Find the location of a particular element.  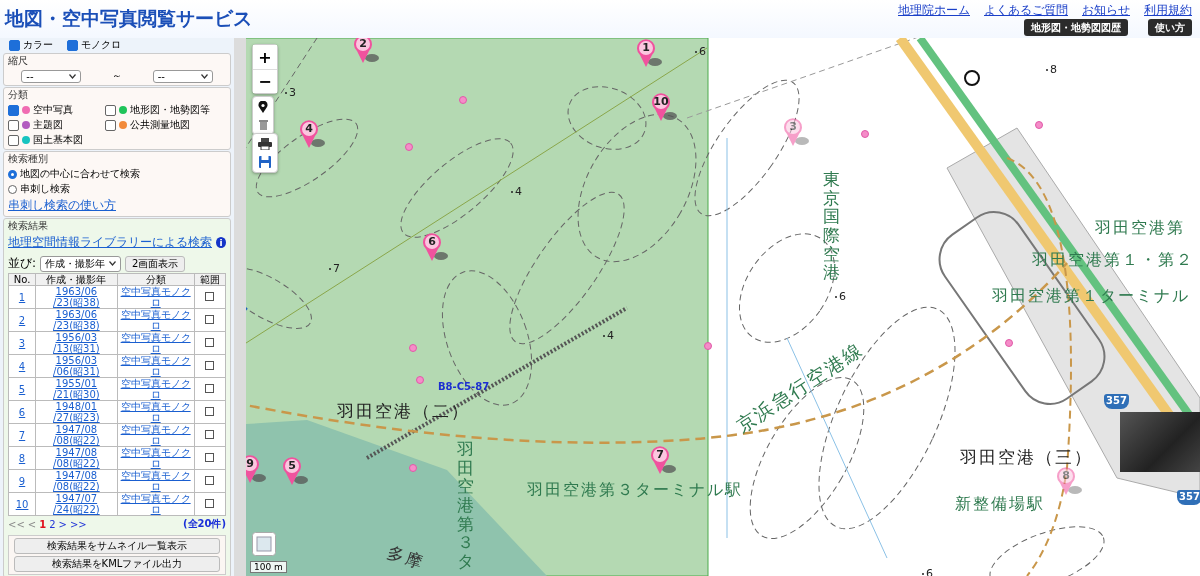

checkbox-label: 国土基本図 is located at coordinates (58, 140).